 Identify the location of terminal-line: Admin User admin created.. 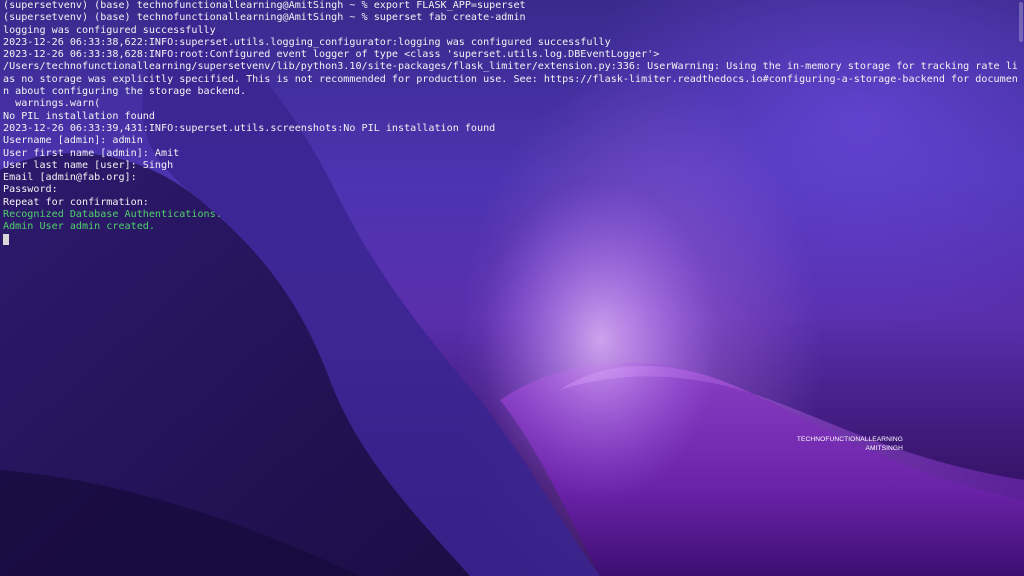
(79, 227).